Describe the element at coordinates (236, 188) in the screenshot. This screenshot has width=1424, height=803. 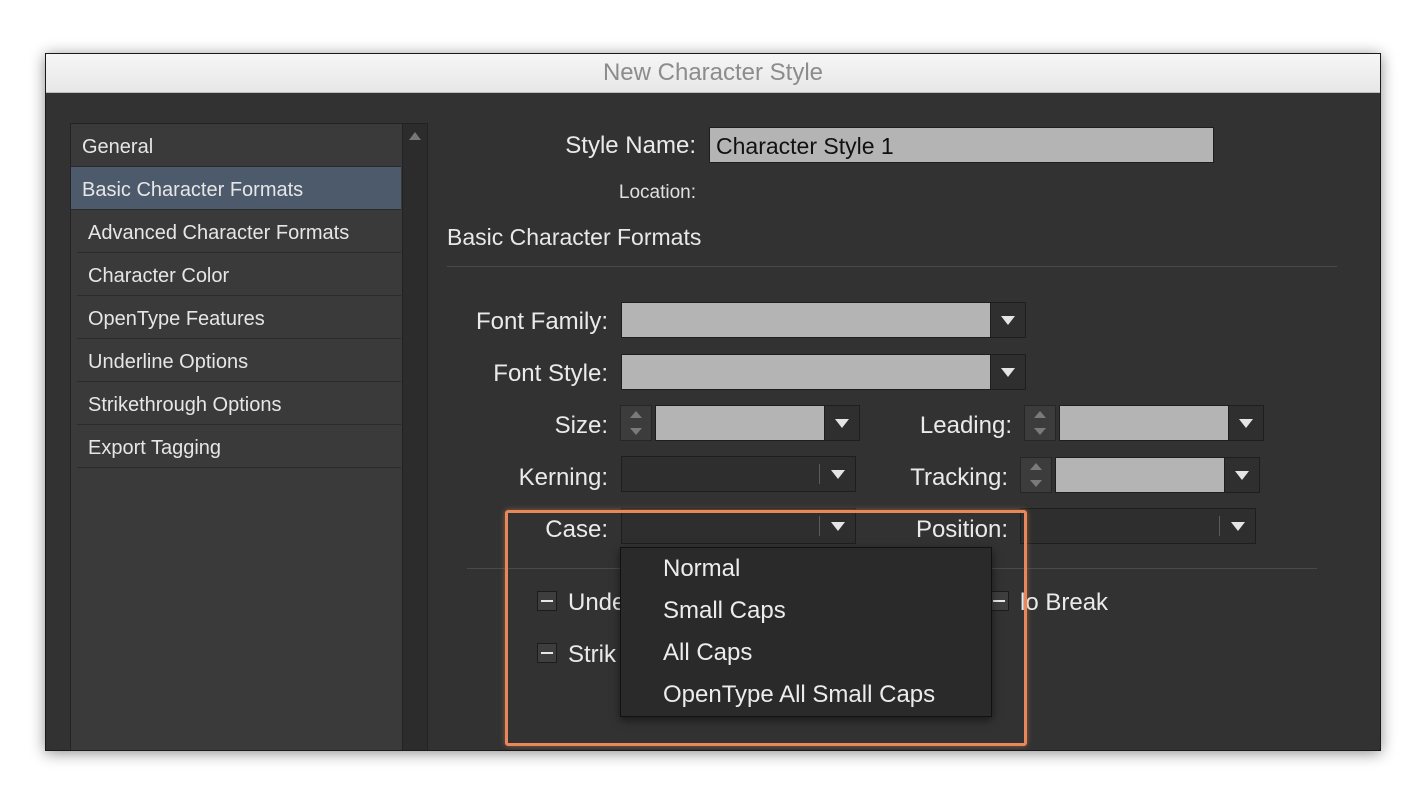
I see `sidebar-item-basic-character-formats: Basic Character Formats` at that location.